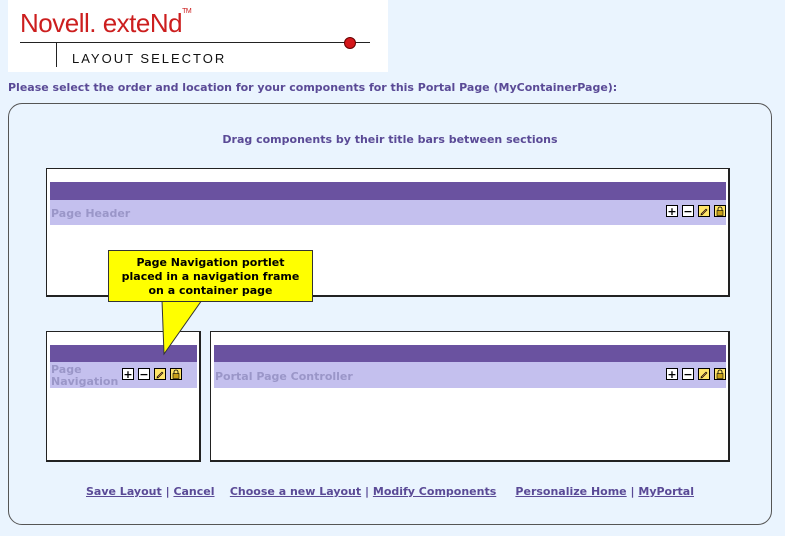  What do you see at coordinates (195, 42) in the screenshot?
I see `logo-rule` at bounding box center [195, 42].